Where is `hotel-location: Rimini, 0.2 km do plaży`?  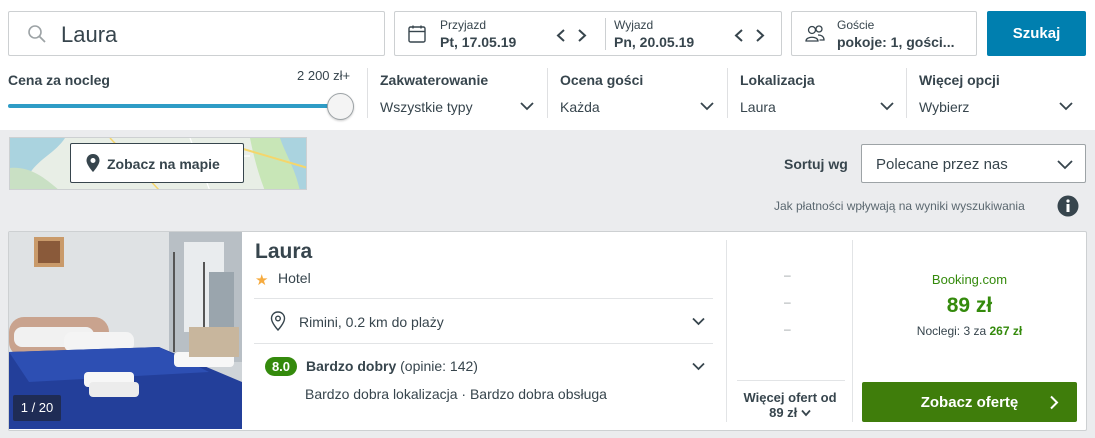
hotel-location: Rimini, 0.2 km do plaży is located at coordinates (371, 322).